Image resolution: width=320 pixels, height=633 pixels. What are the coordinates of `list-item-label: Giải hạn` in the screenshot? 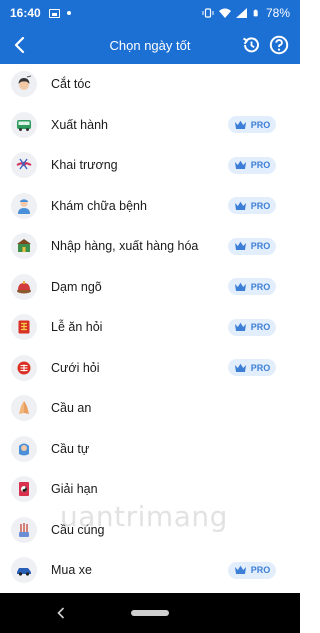 It's located at (74, 489).